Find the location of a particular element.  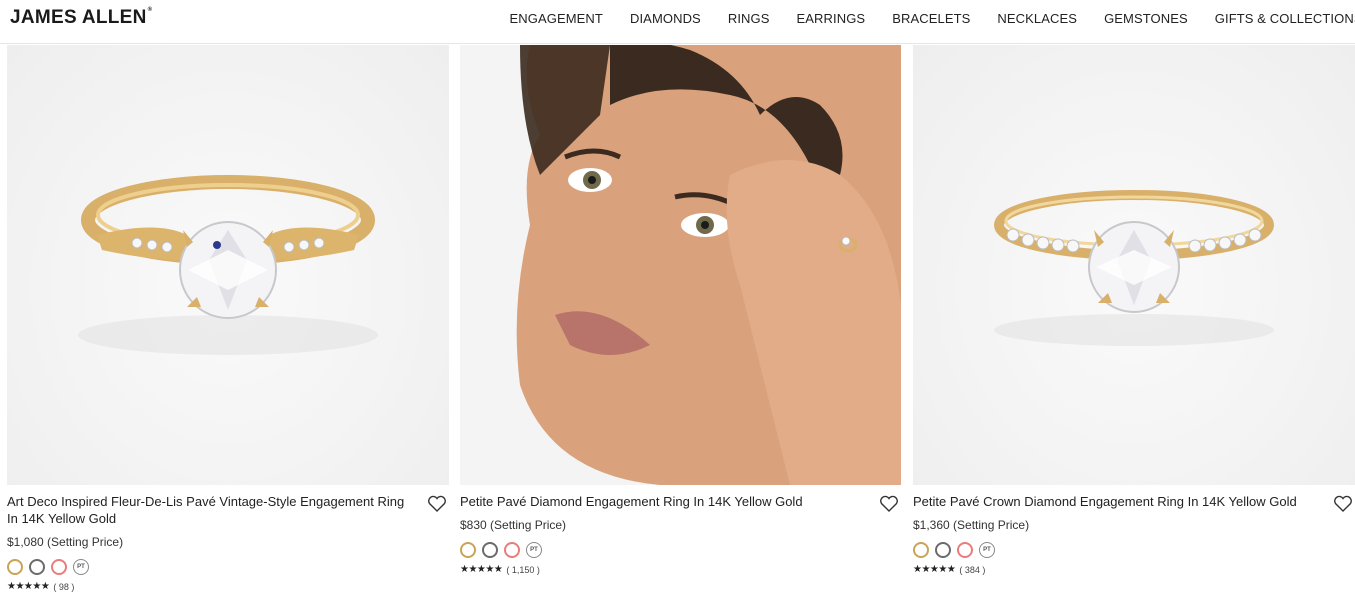

nav-bracelets: BRACELETS is located at coordinates (931, 18).